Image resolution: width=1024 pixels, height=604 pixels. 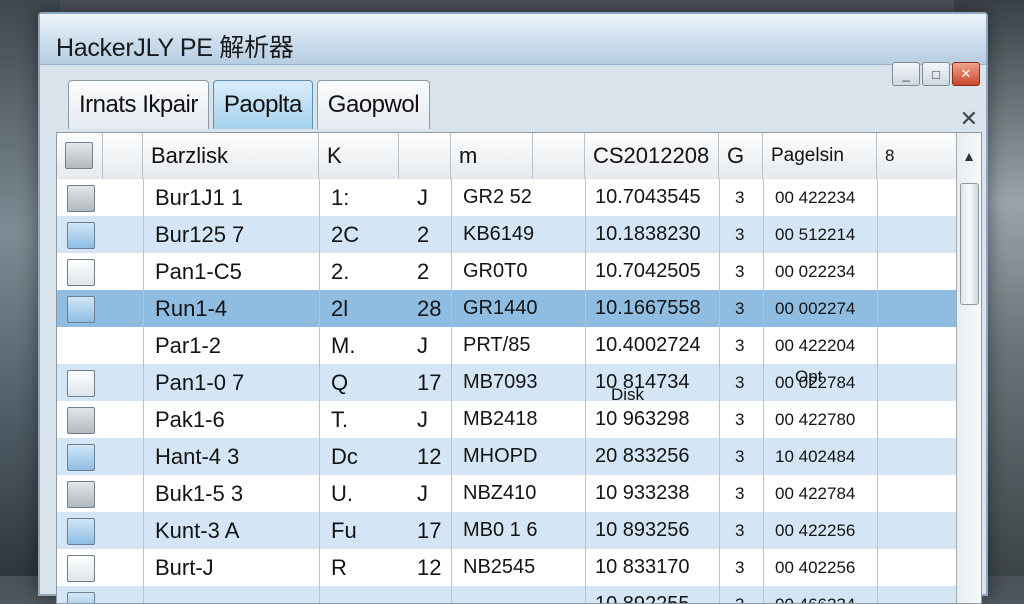 I want to click on cell-k: 1:, so click(x=340, y=197).